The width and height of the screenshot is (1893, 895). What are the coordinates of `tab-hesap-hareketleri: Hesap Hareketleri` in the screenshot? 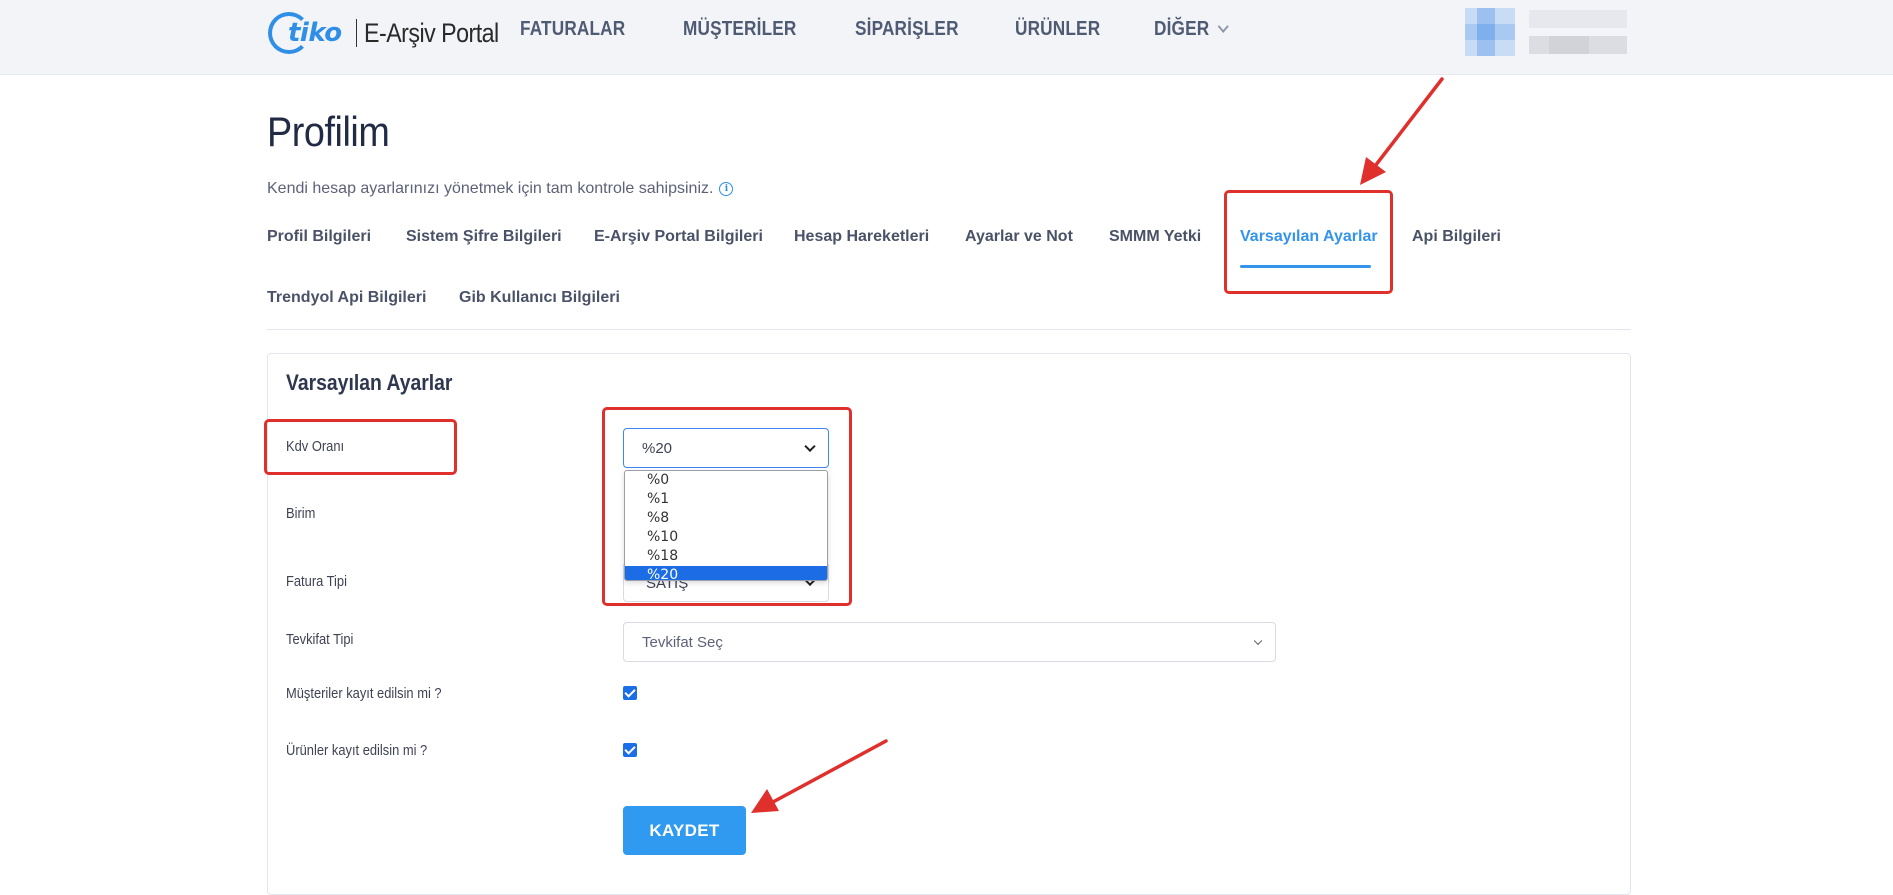 It's located at (861, 237).